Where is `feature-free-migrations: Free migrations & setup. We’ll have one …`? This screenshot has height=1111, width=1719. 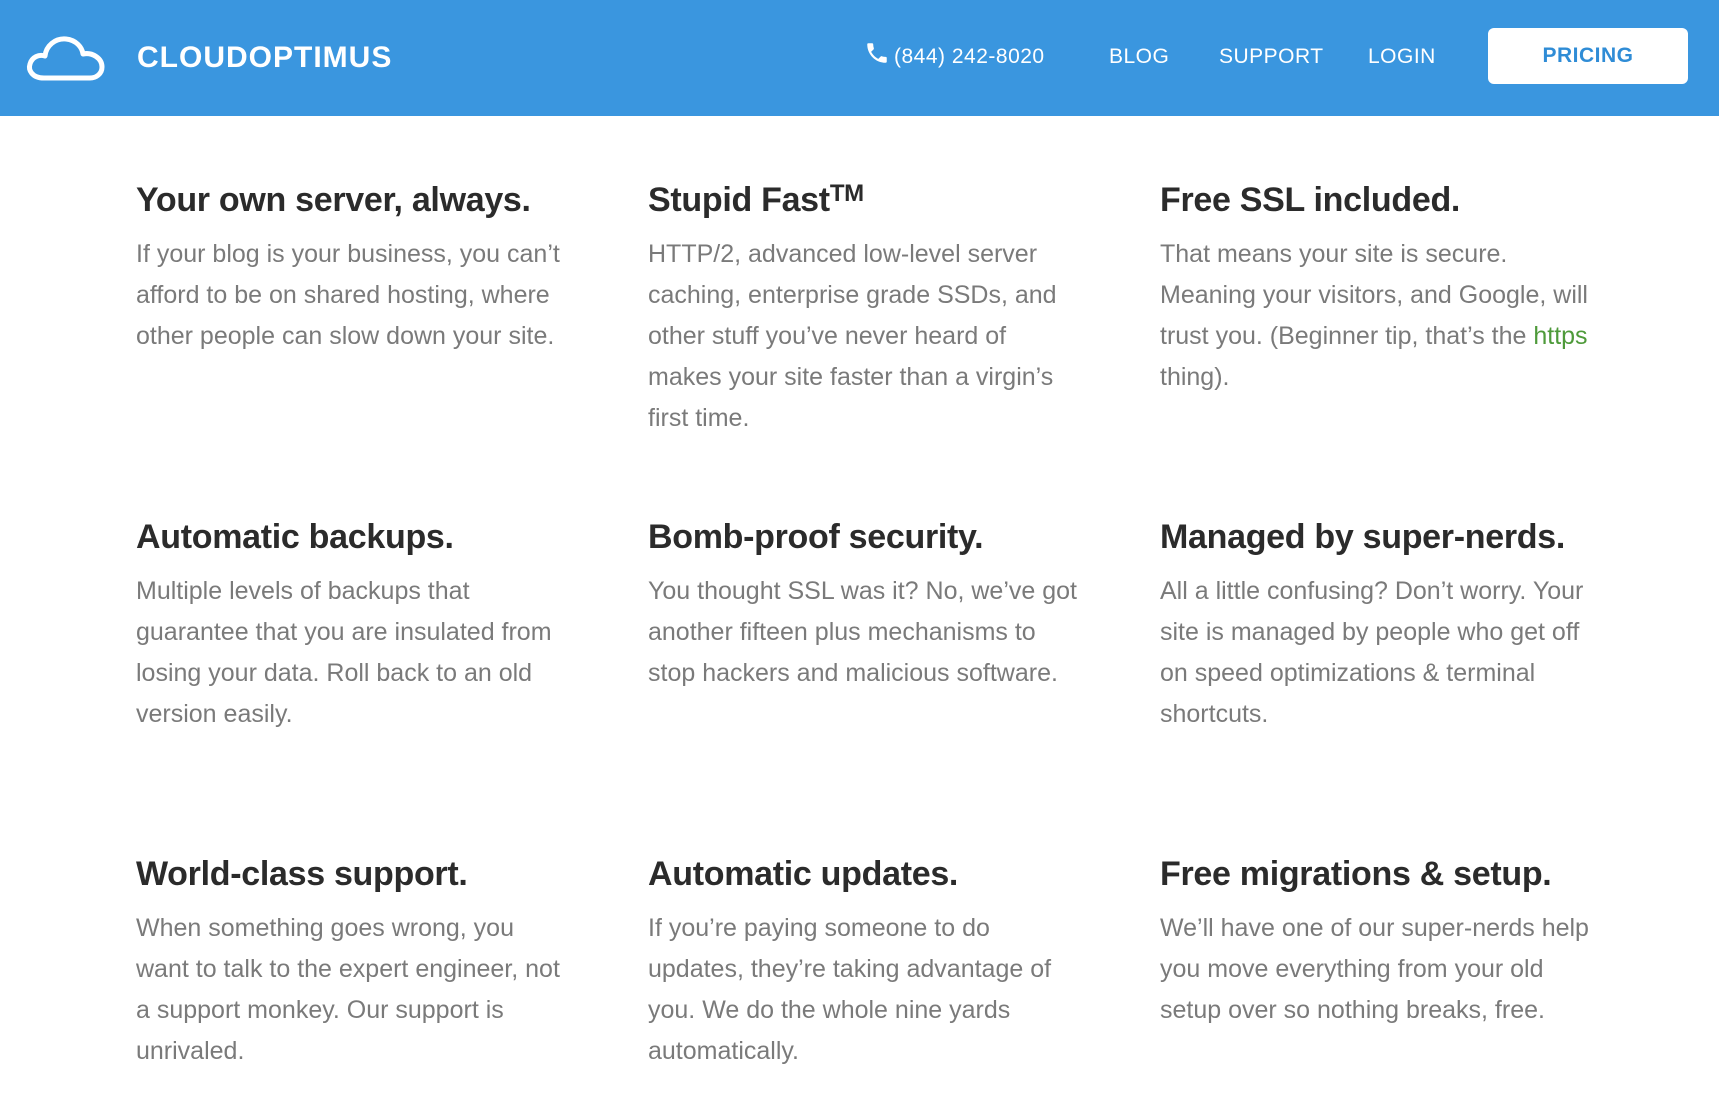
feature-free-migrations: Free migrations & setup. We’ll have one … is located at coordinates (1375, 941).